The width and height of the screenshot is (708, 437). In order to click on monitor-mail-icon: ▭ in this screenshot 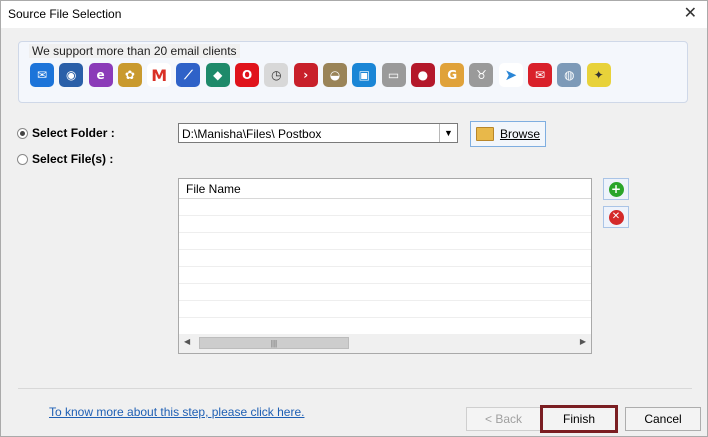, I will do `click(393, 75)`.